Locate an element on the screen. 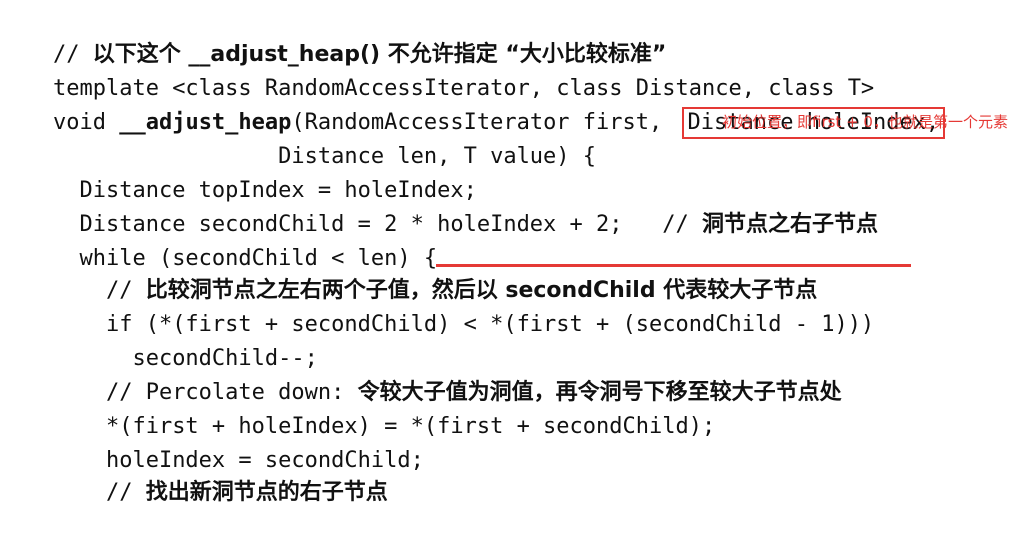 This screenshot has width=1035, height=544. code-line-7: while (secondChild < len) { is located at coordinates (218, 239).